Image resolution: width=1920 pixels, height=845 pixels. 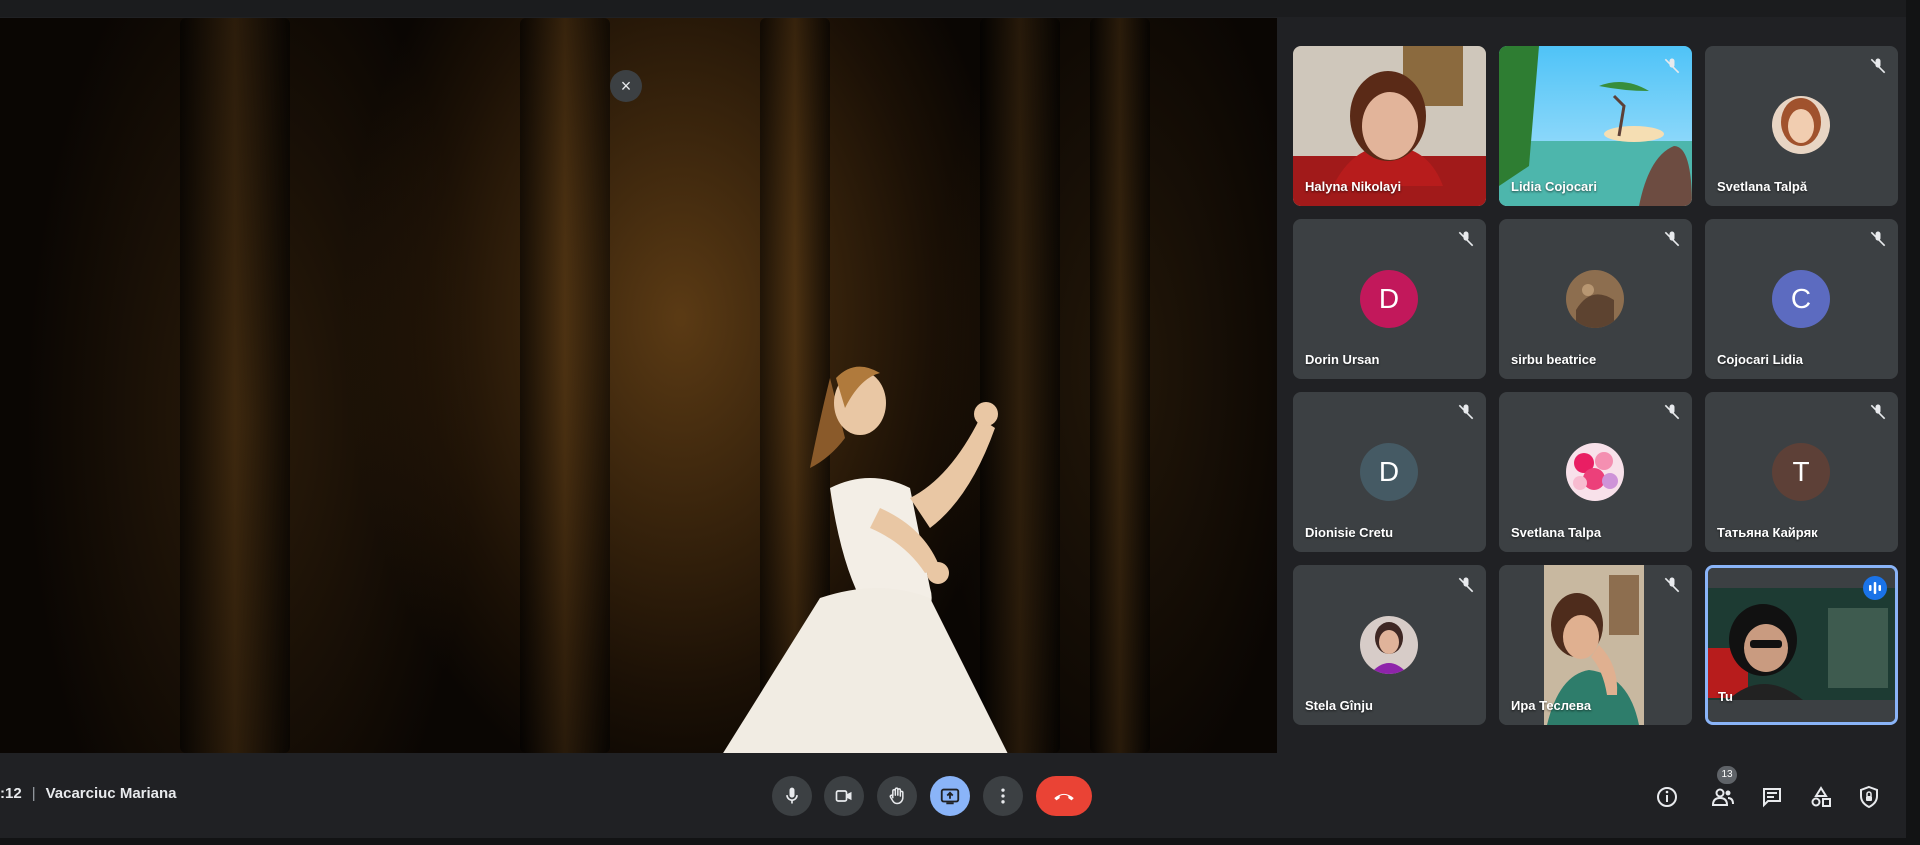 What do you see at coordinates (1595, 645) in the screenshot?
I see `participant-tile: Ира Теслева` at bounding box center [1595, 645].